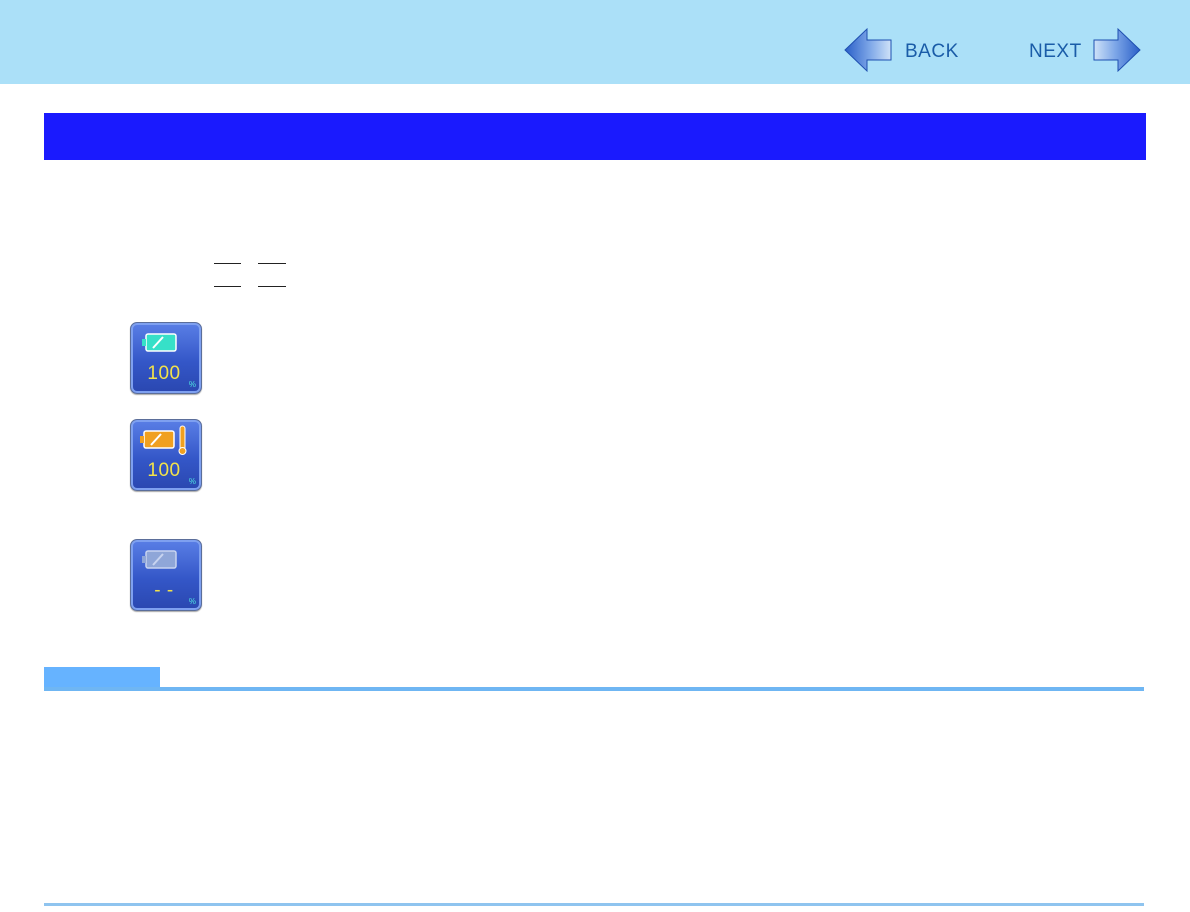  What do you see at coordinates (166, 455) in the screenshot?
I see `battery-high-temperature-icon: 100 %` at bounding box center [166, 455].